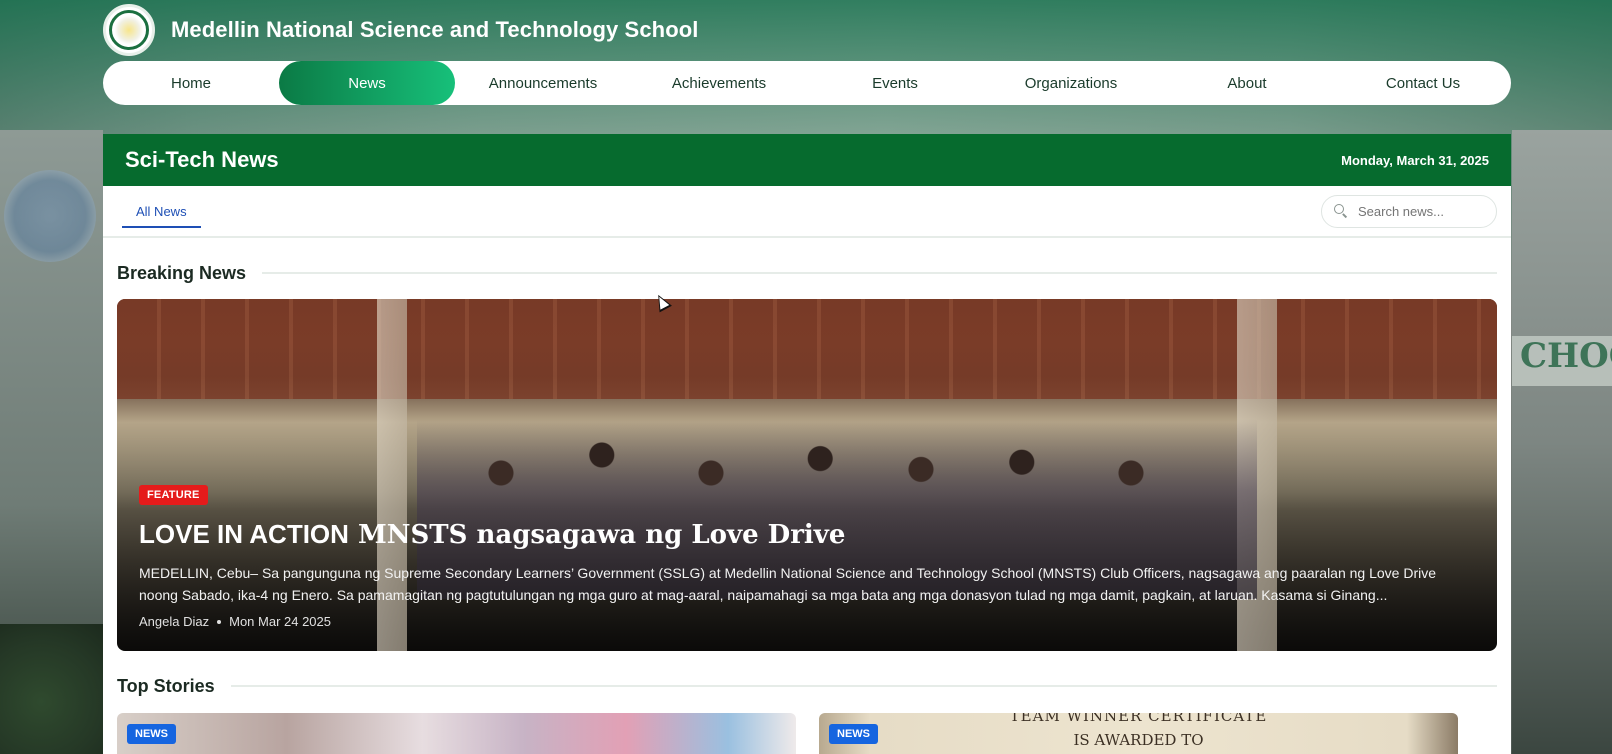  Describe the element at coordinates (1562, 361) in the screenshot. I see `background-school-sign: CHOOL` at that location.